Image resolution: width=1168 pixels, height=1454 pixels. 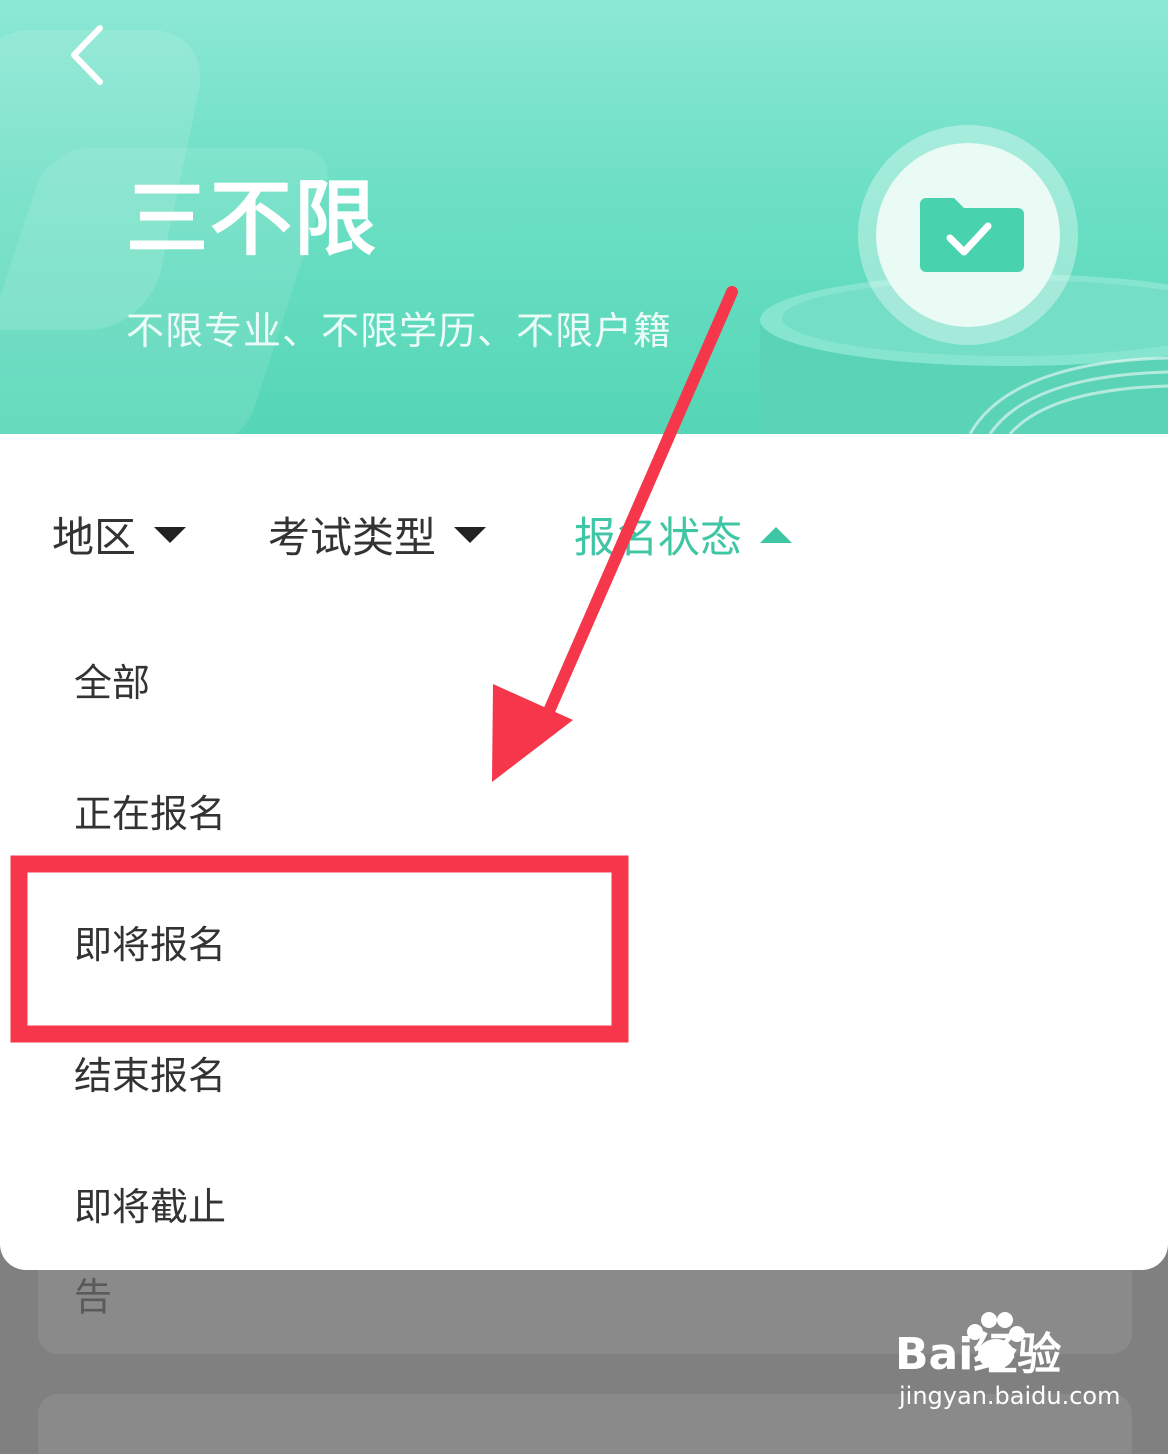 What do you see at coordinates (584, 941) in the screenshot?
I see `dropdown-option-upcoming: 即将报名` at bounding box center [584, 941].